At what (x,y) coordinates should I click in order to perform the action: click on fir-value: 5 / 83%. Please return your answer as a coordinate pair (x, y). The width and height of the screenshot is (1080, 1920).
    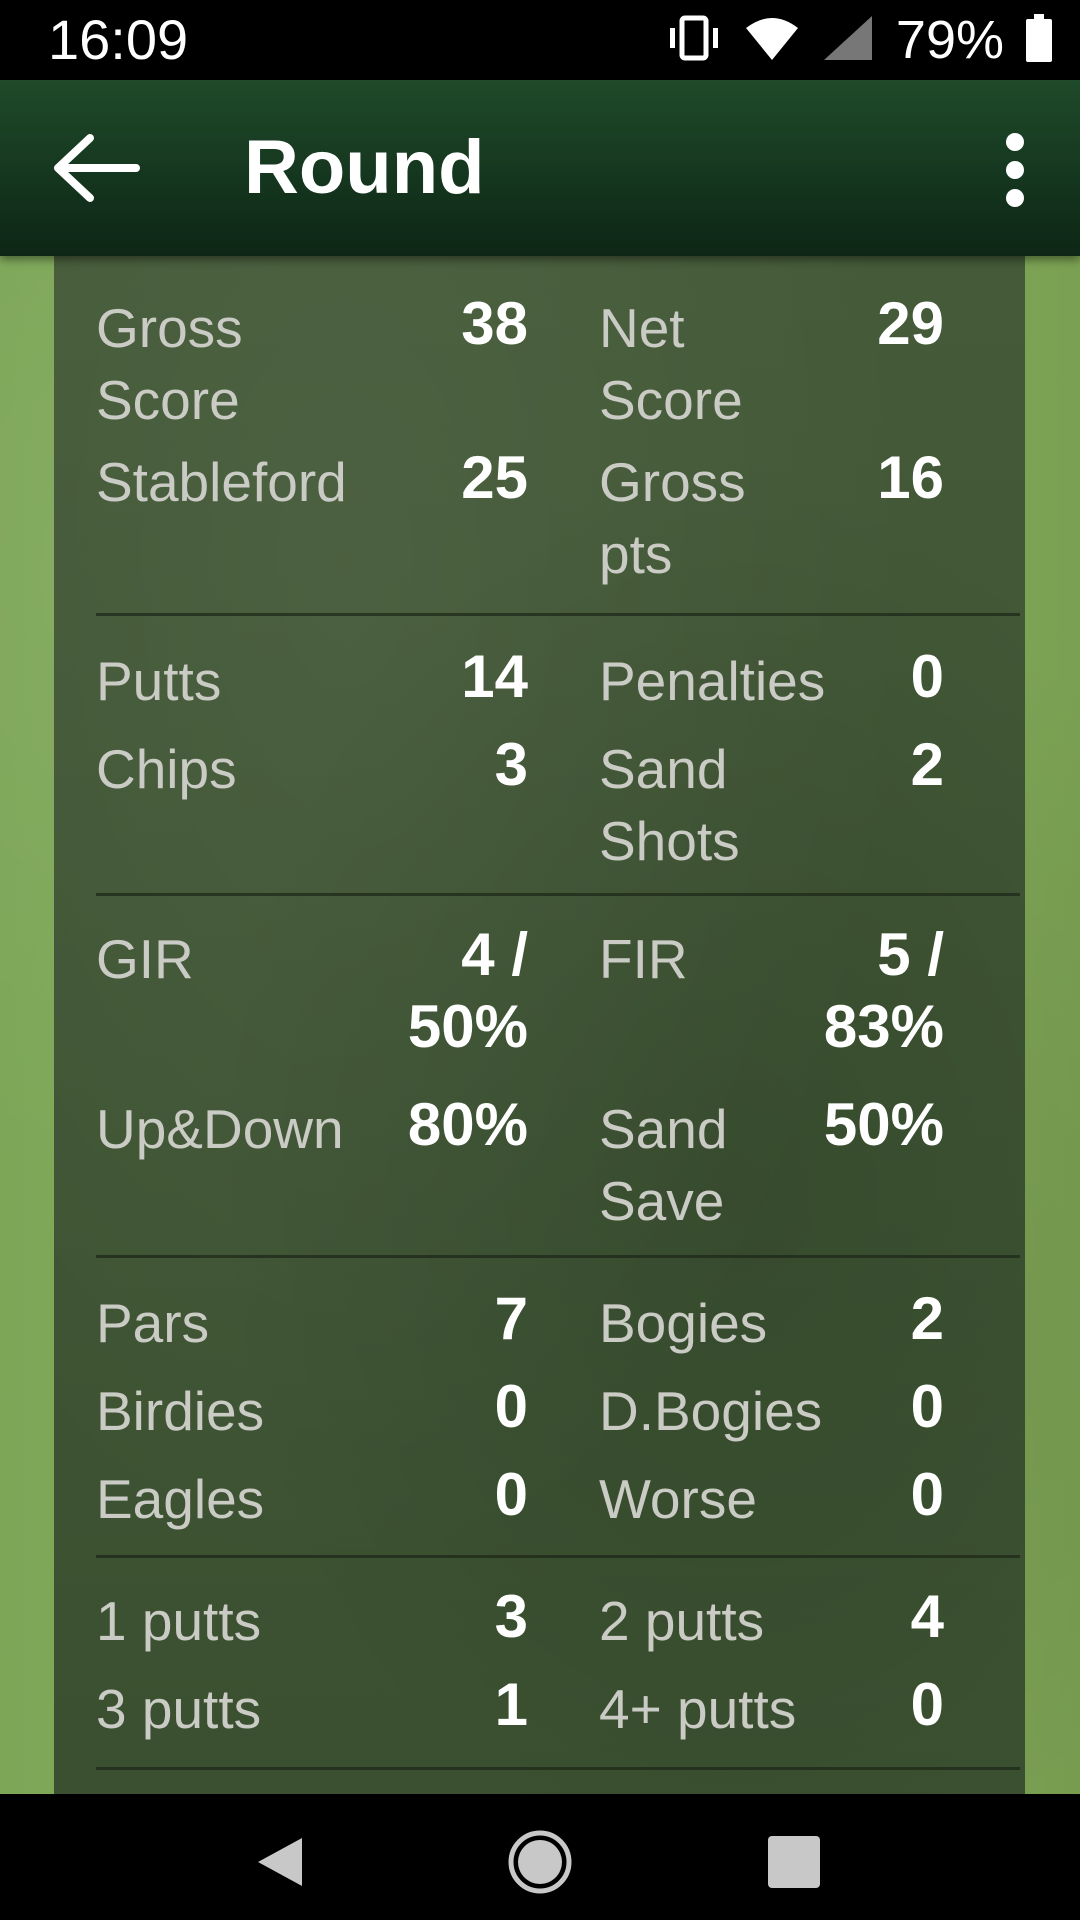
    Looking at the image, I should click on (883, 990).